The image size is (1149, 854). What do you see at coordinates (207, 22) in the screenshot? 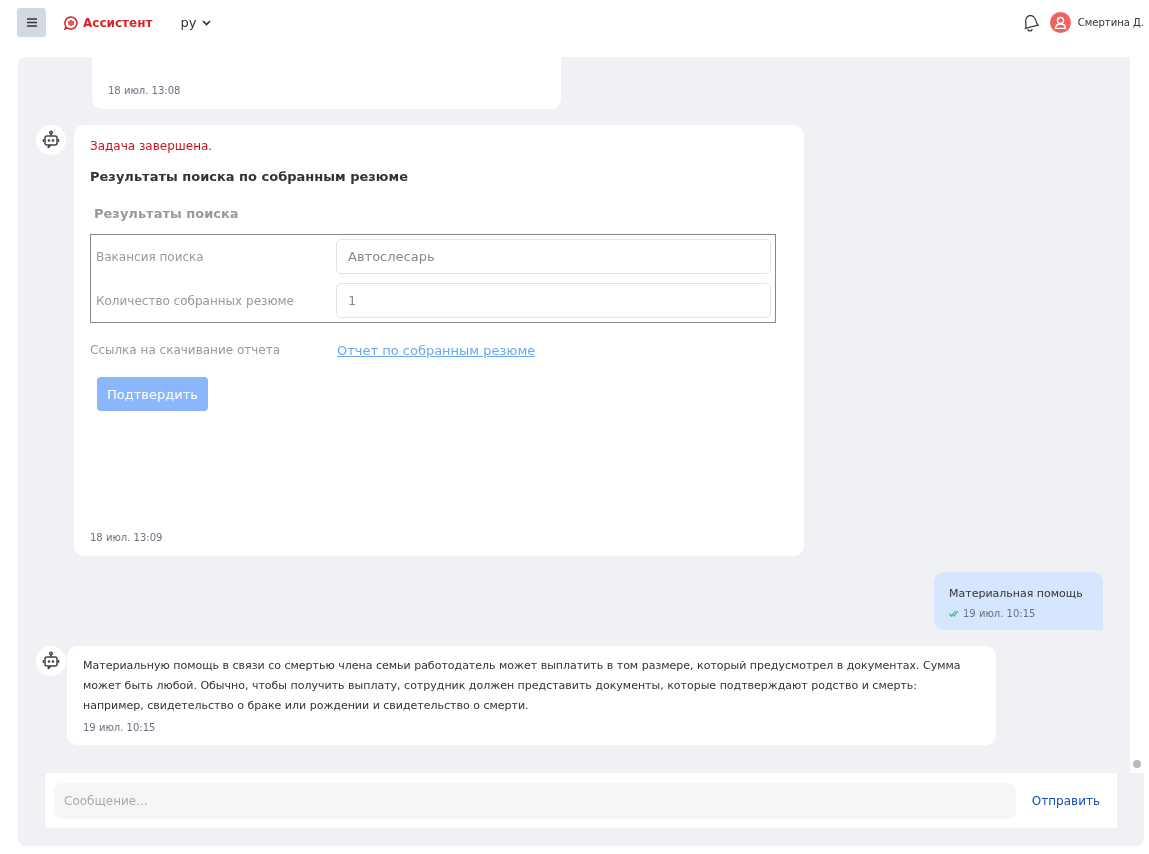
I see `chevron-down-icon` at bounding box center [207, 22].